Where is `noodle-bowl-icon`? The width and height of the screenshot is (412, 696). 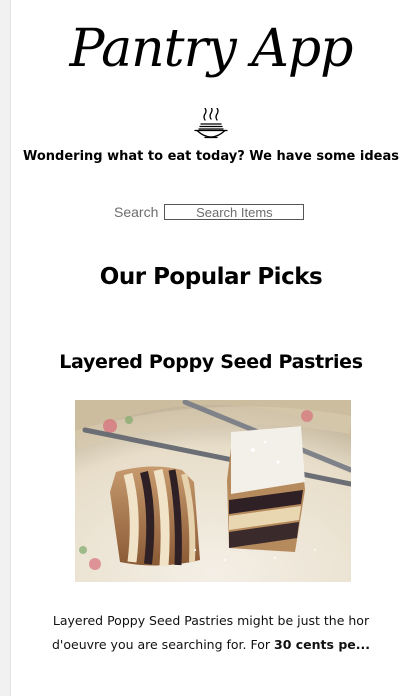
noodle-bowl-icon is located at coordinates (211, 123).